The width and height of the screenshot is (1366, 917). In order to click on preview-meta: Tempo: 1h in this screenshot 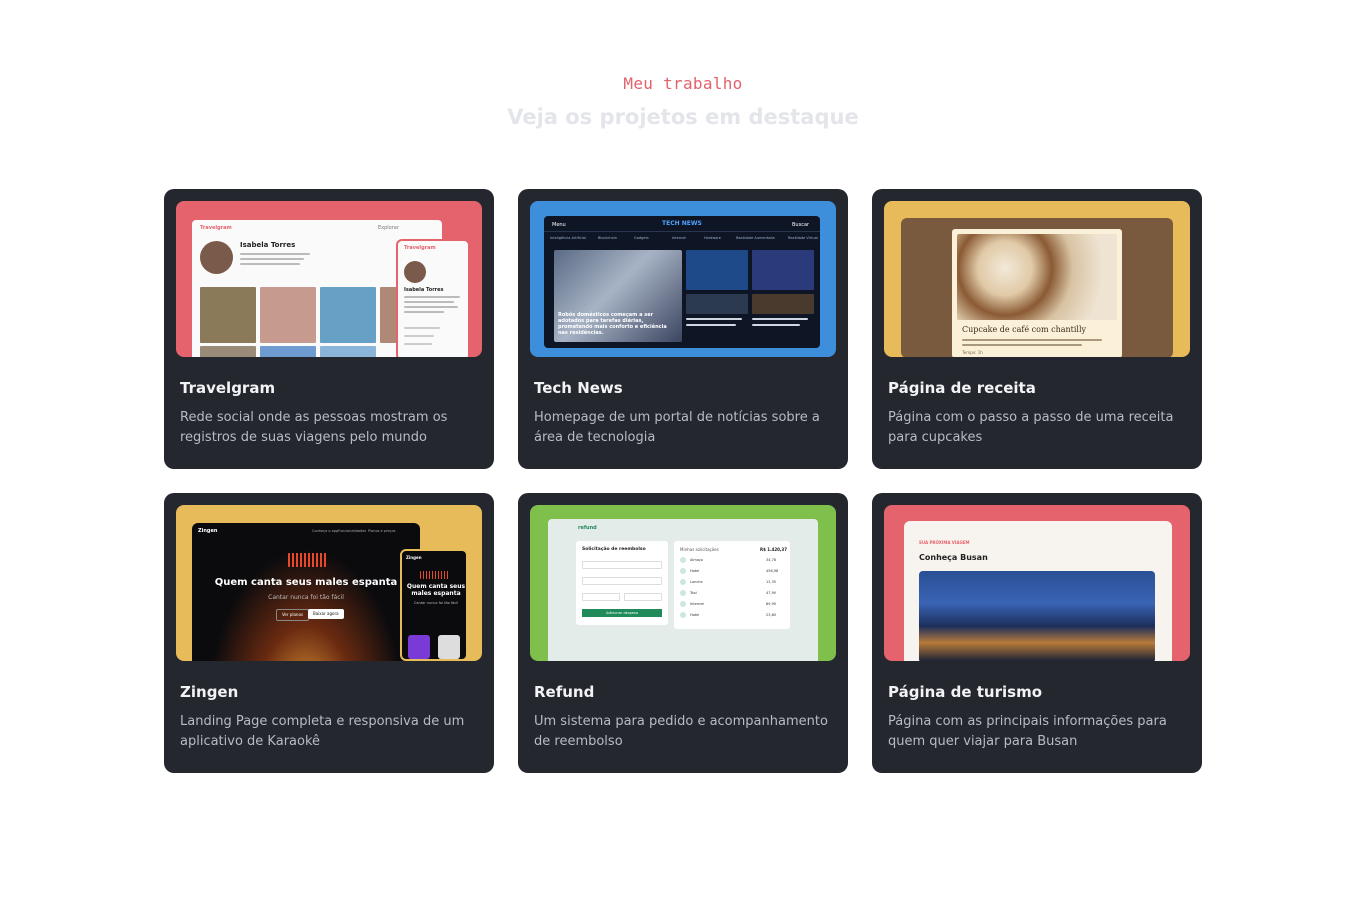, I will do `click(972, 352)`.